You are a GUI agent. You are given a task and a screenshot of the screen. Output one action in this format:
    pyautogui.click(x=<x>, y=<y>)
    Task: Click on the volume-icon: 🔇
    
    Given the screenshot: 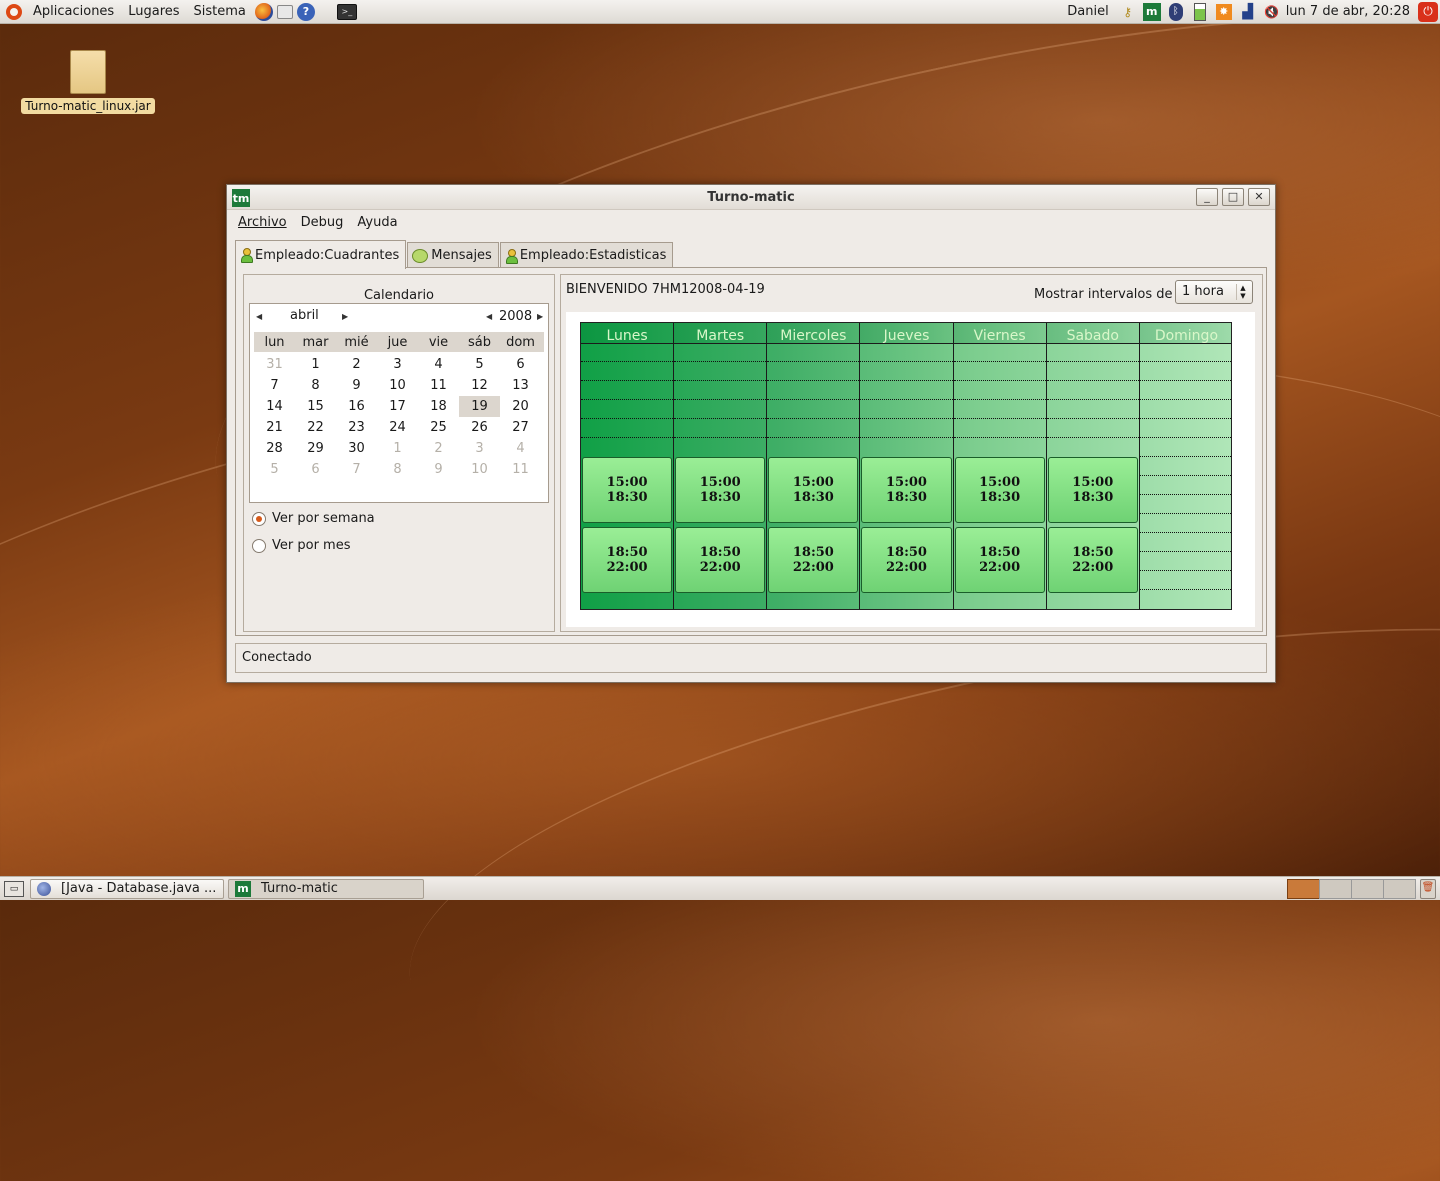 What is the action you would take?
    pyautogui.click(x=1272, y=12)
    